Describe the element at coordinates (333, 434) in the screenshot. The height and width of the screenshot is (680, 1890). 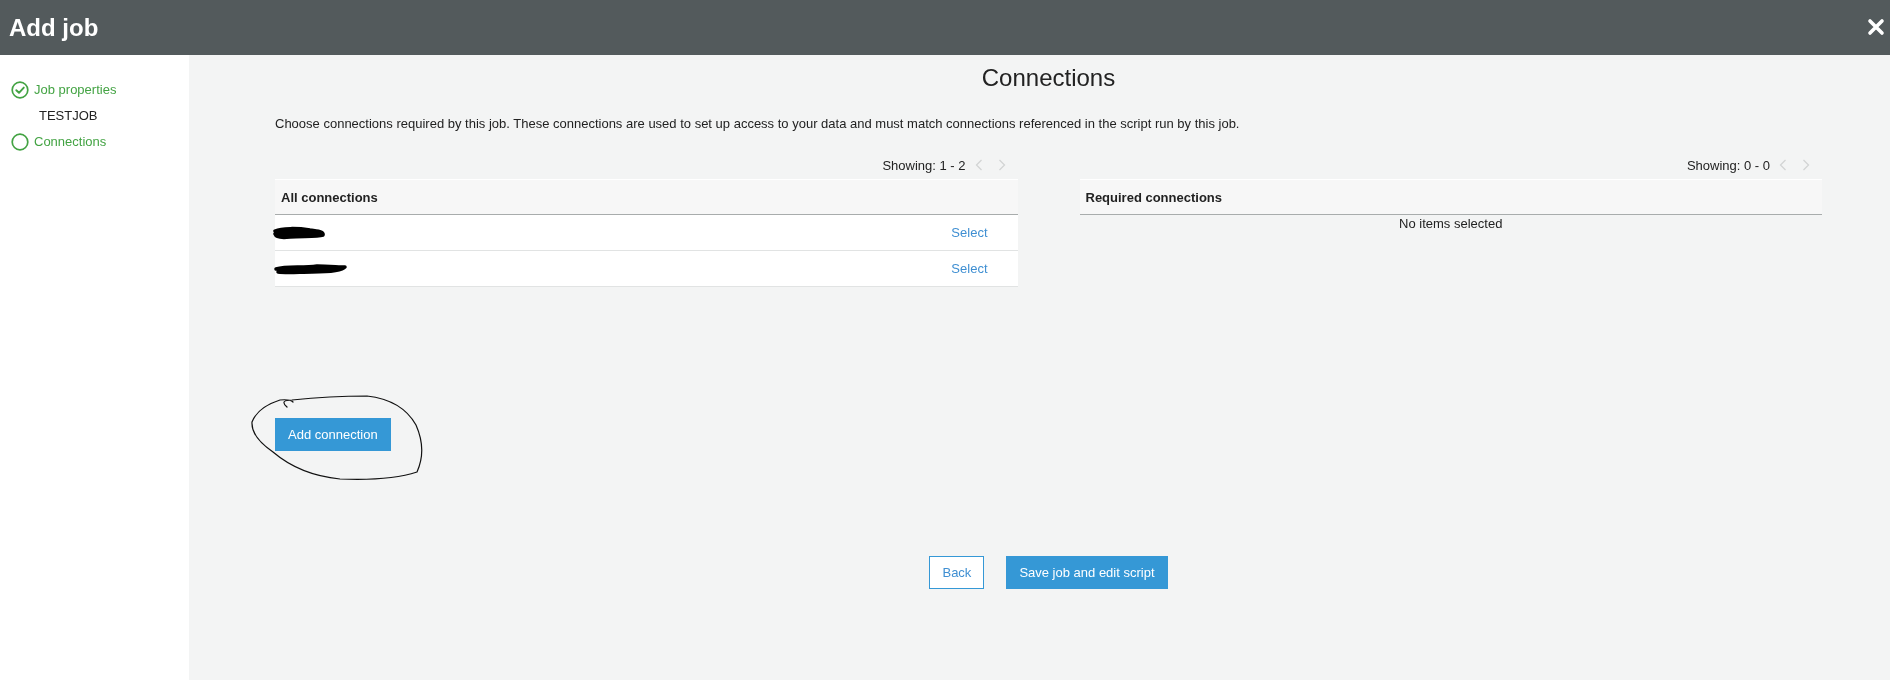
I see `add-connection-button: Add connection` at that location.